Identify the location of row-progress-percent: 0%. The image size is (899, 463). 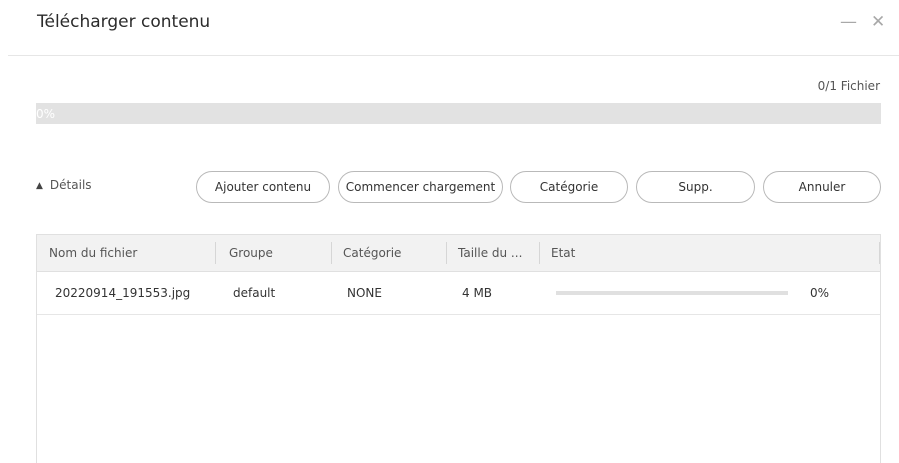
(820, 293).